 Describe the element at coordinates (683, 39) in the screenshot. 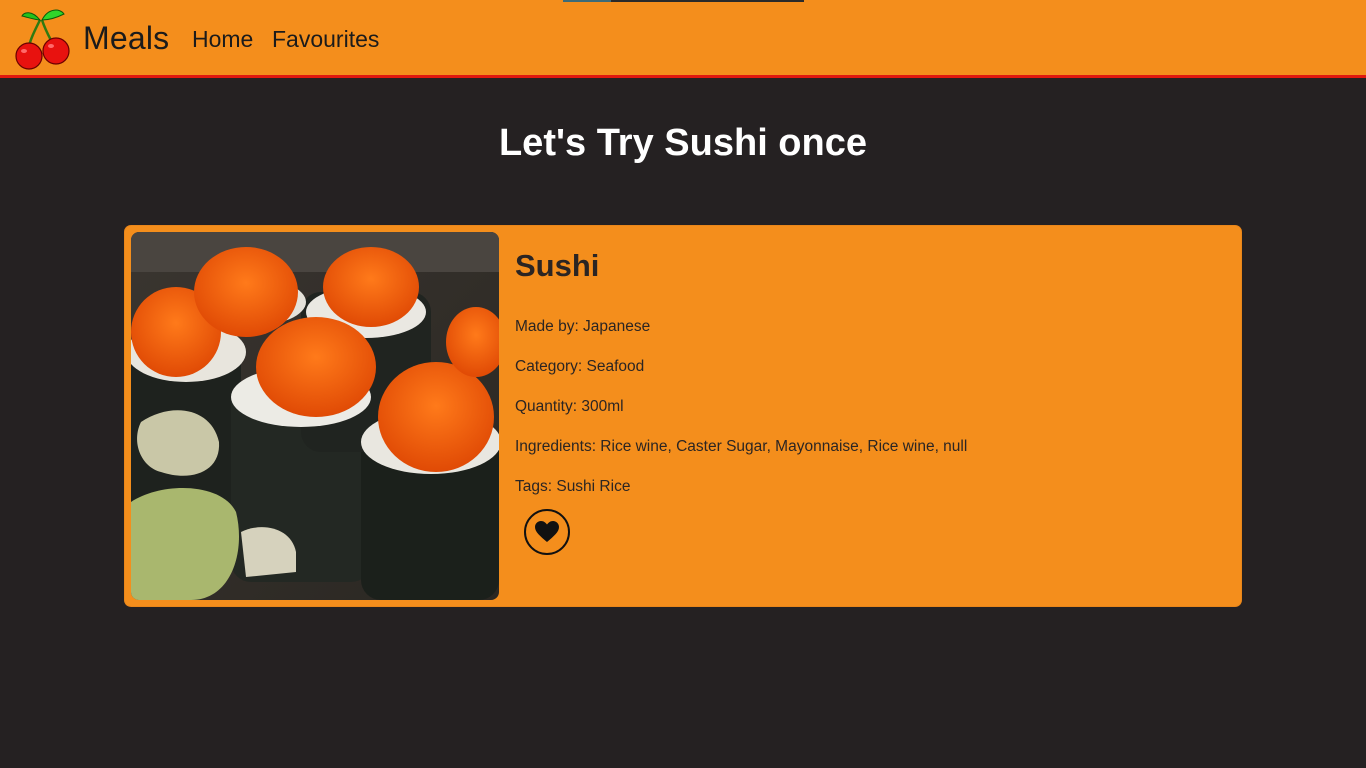

I see `navbar: Meals Home Favourites` at that location.